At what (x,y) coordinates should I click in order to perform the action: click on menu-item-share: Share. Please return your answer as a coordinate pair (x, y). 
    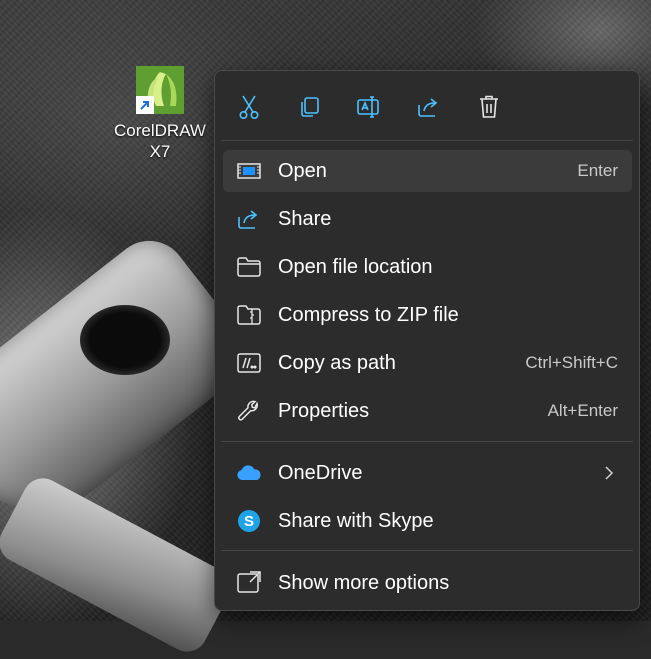
    Looking at the image, I should click on (427, 219).